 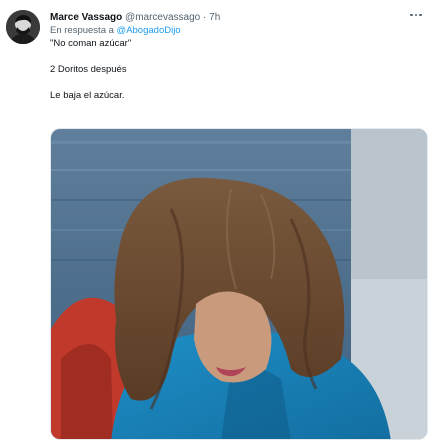 I want to click on tweet-text-line-3: Le baja el azúcar., so click(x=87, y=95).